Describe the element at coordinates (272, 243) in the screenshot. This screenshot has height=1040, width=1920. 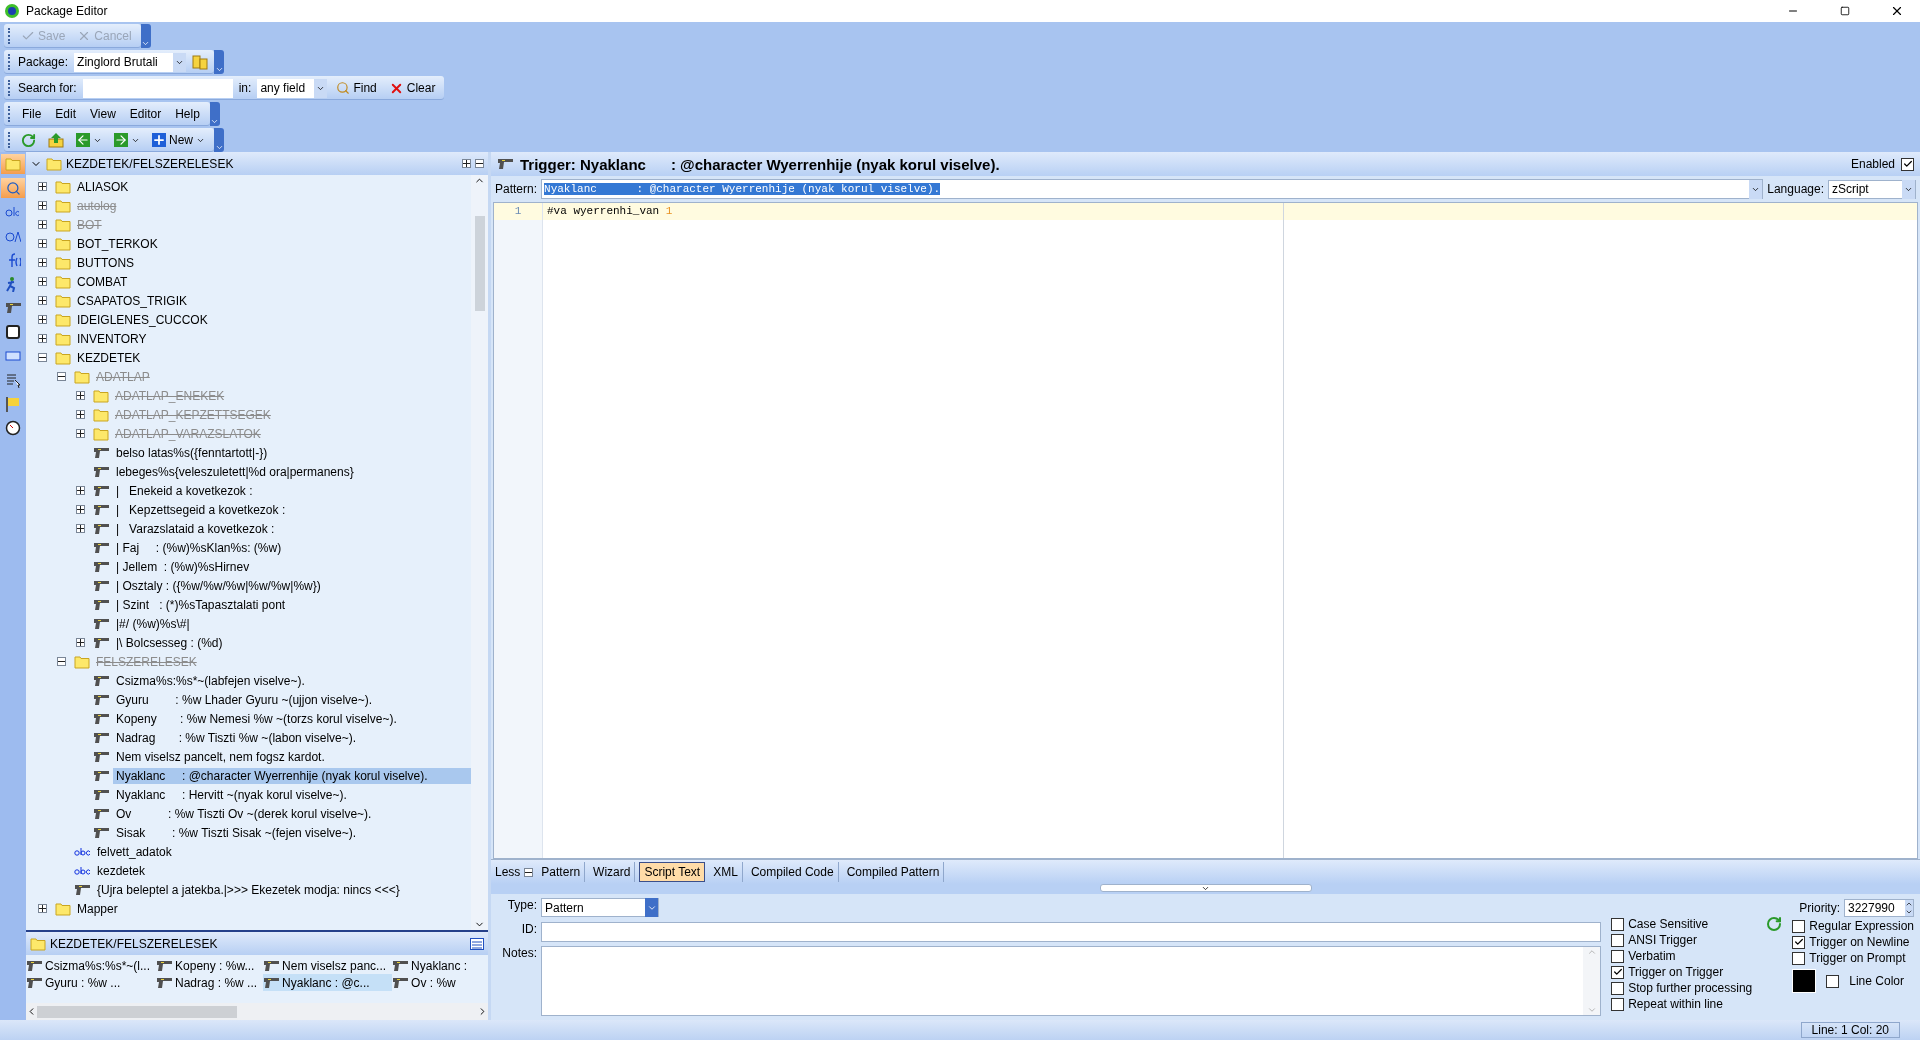
I see `tree-item: BOT_TERKOK` at that location.